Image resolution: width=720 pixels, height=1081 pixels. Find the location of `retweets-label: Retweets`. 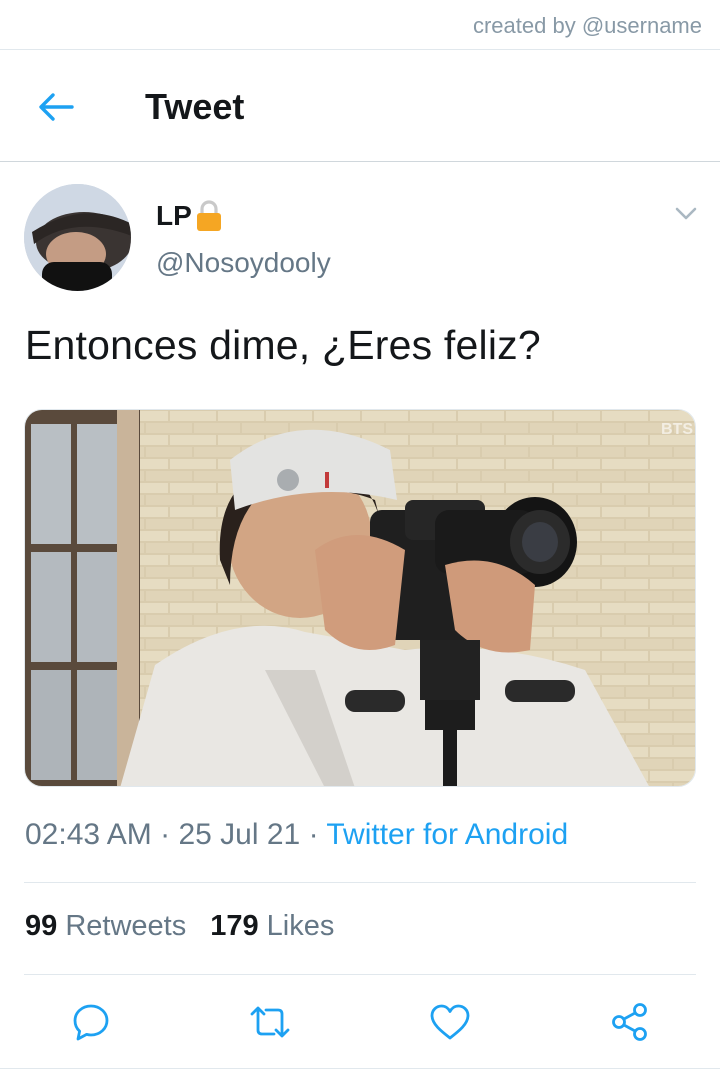

retweets-label: Retweets is located at coordinates (126, 926).